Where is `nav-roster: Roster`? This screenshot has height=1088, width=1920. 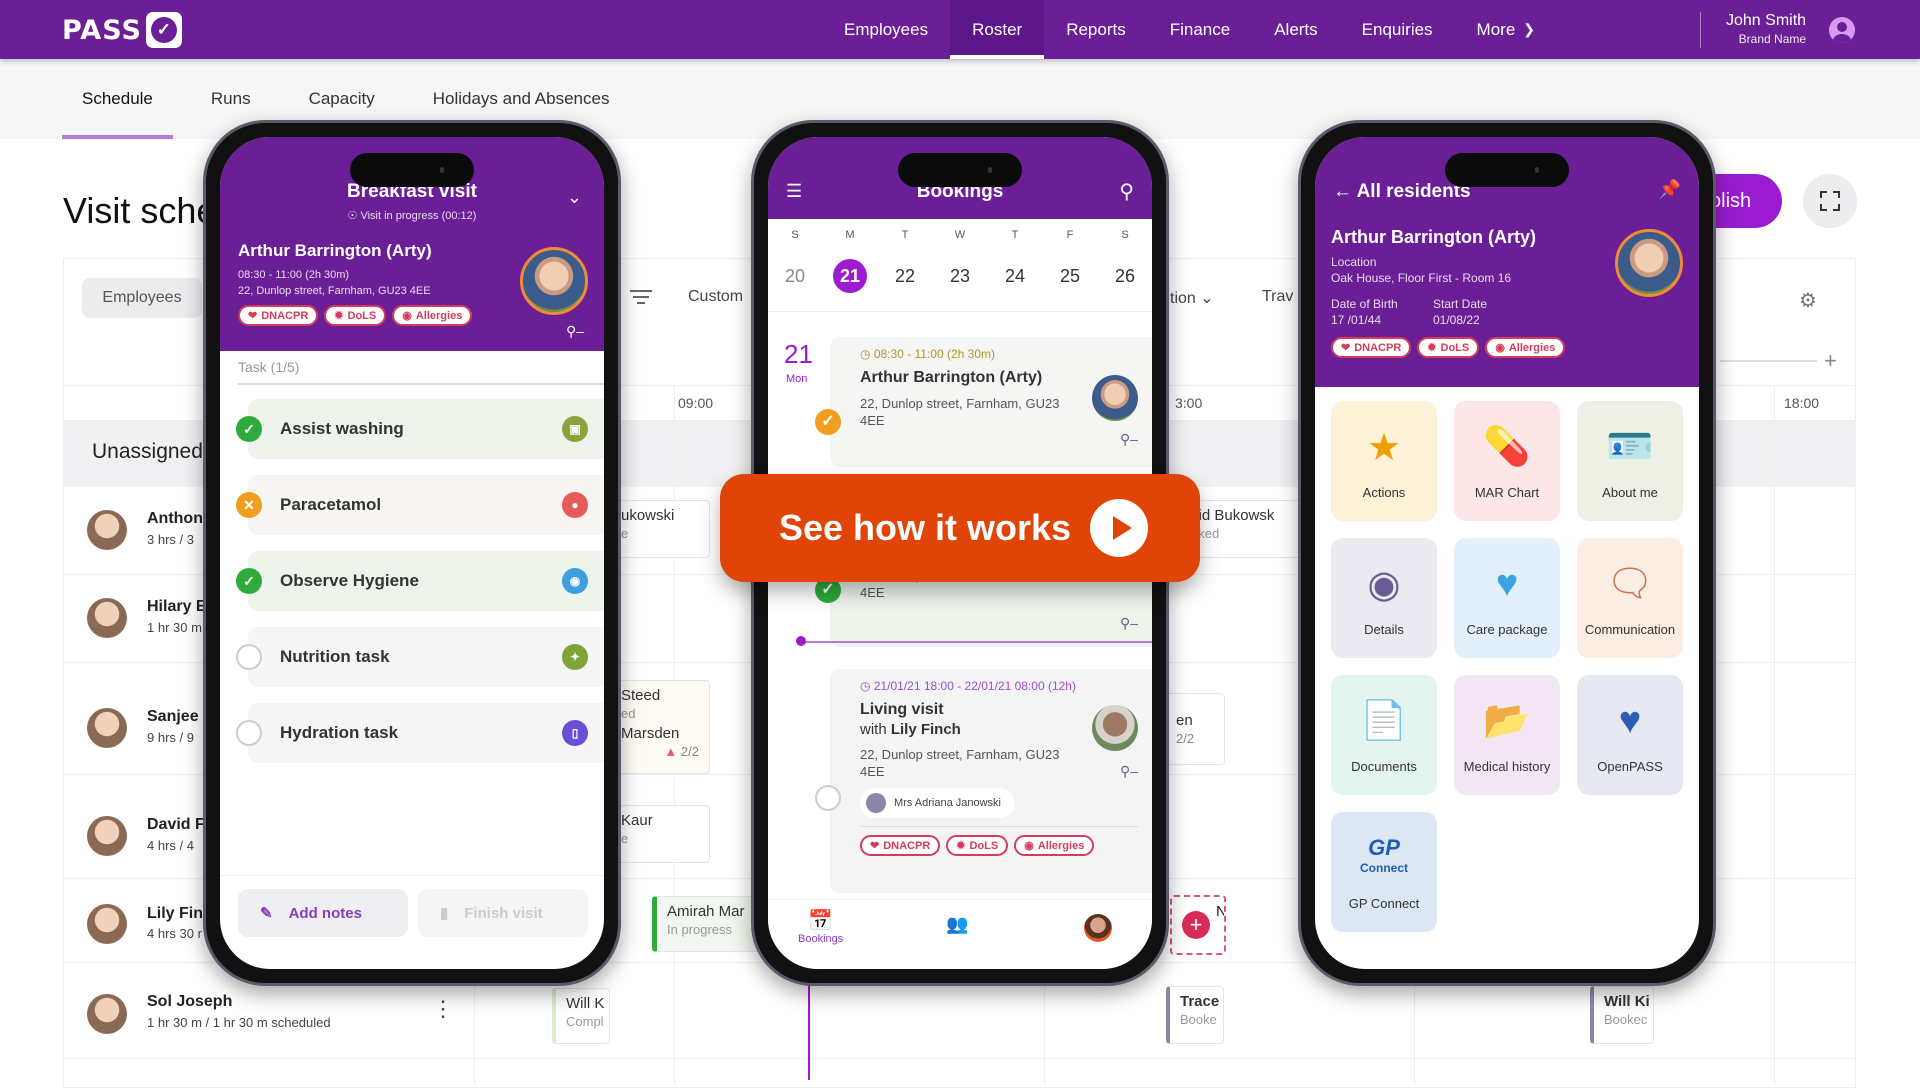 nav-roster: Roster is located at coordinates (997, 29).